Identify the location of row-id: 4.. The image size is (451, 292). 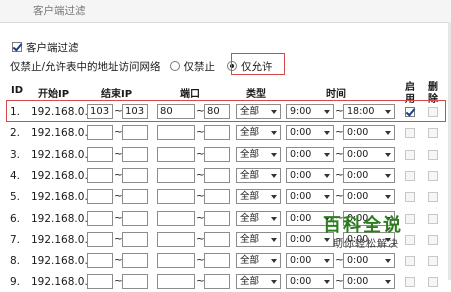
(15, 176).